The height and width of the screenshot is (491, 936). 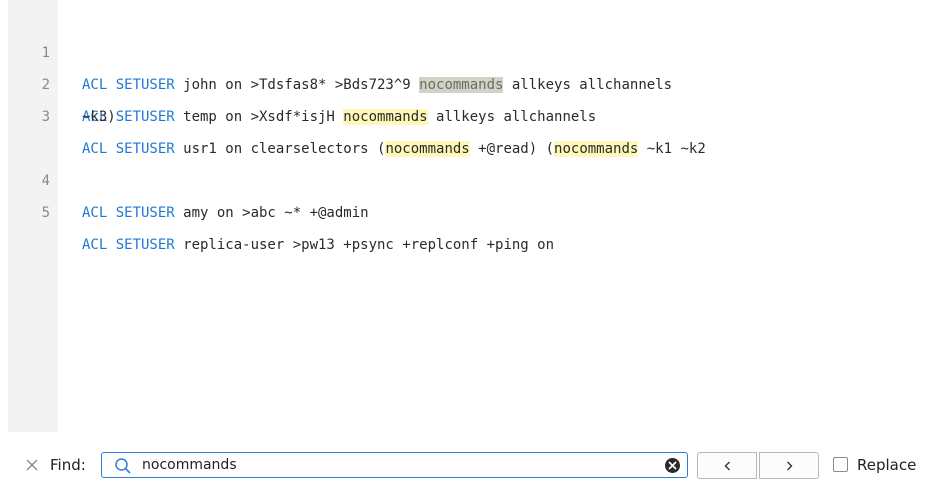 What do you see at coordinates (45, 117) in the screenshot?
I see `line-number: 3` at bounding box center [45, 117].